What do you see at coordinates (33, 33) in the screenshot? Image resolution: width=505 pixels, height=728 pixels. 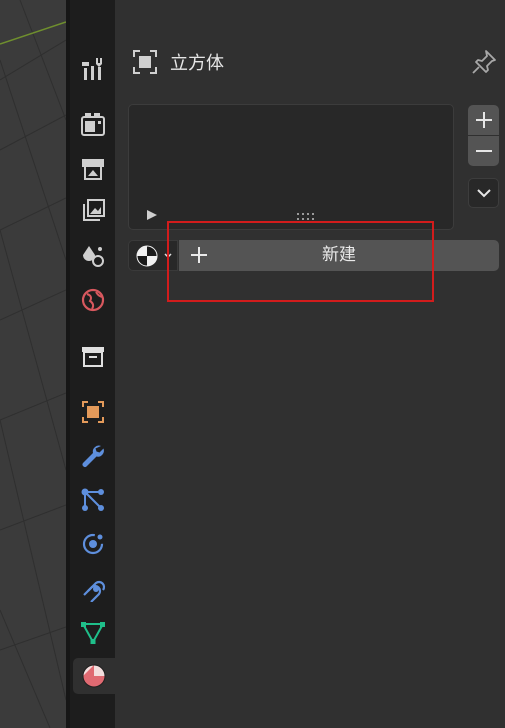 I see `y-axis-line` at bounding box center [33, 33].